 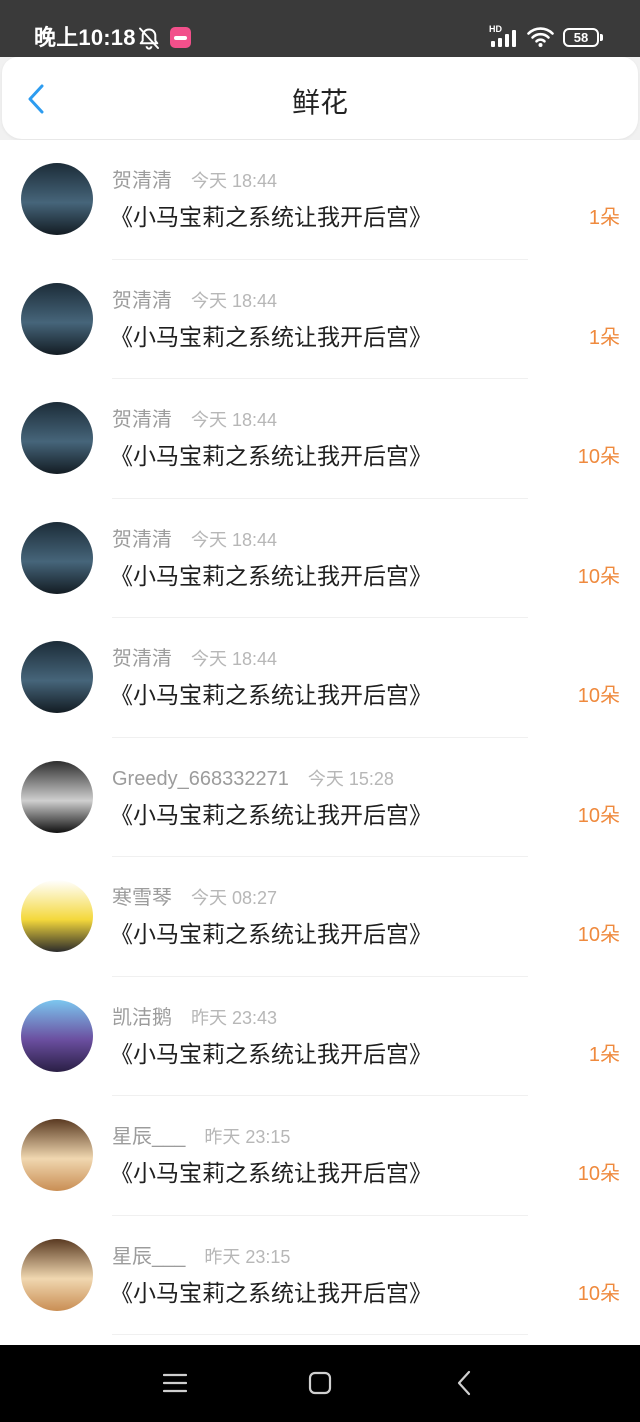 I want to click on username: 寒雪琴, so click(x=142, y=898).